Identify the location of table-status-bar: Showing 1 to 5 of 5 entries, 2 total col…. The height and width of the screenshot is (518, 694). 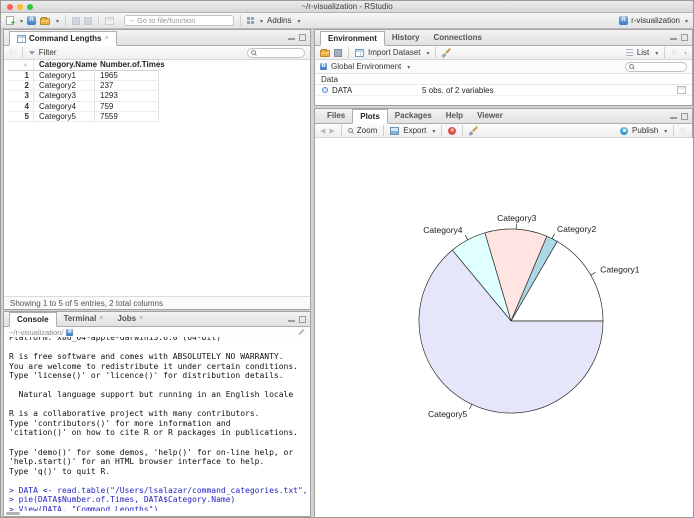
(157, 302).